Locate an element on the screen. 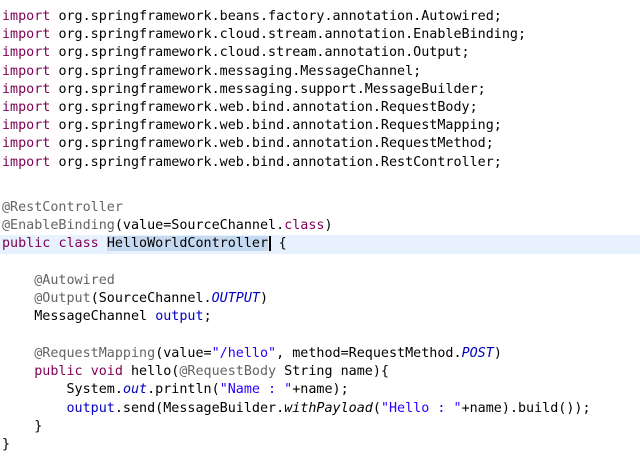 The image size is (640, 469). annotation-output: @Output is located at coordinates (62, 299).